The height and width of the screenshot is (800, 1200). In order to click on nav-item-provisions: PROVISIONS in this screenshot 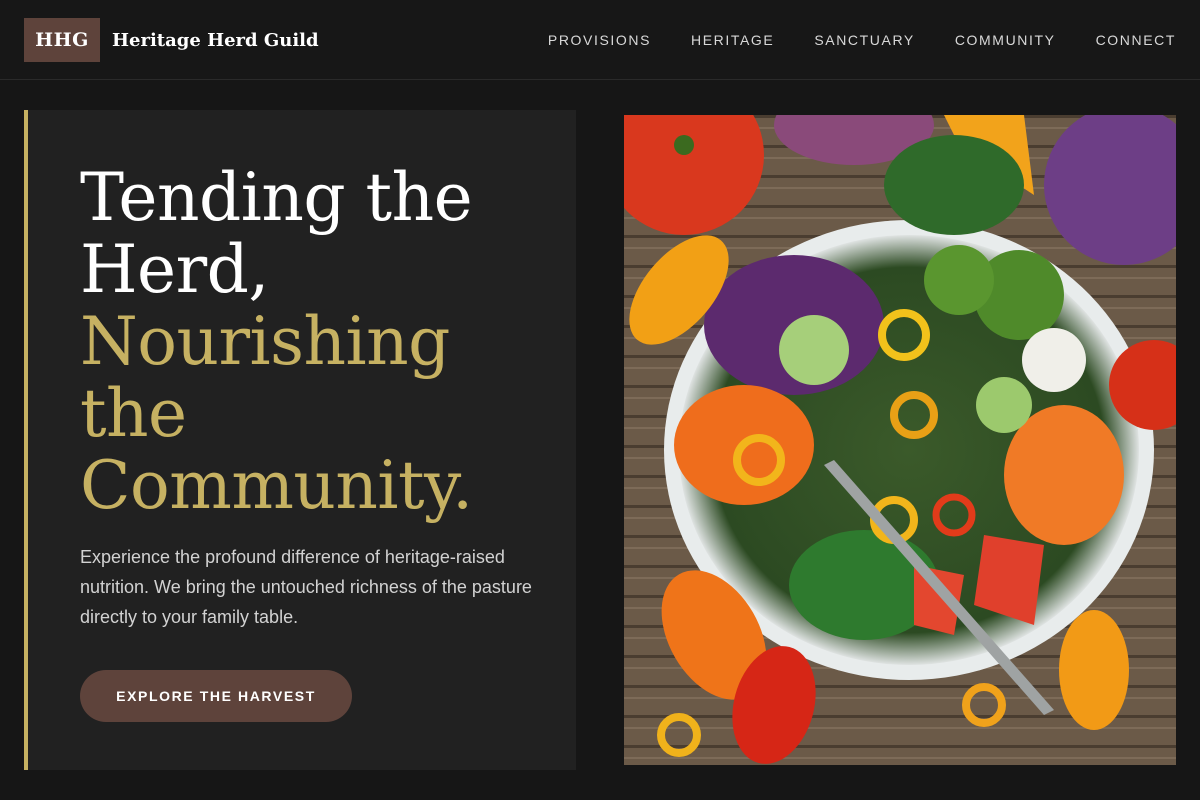, I will do `click(599, 40)`.